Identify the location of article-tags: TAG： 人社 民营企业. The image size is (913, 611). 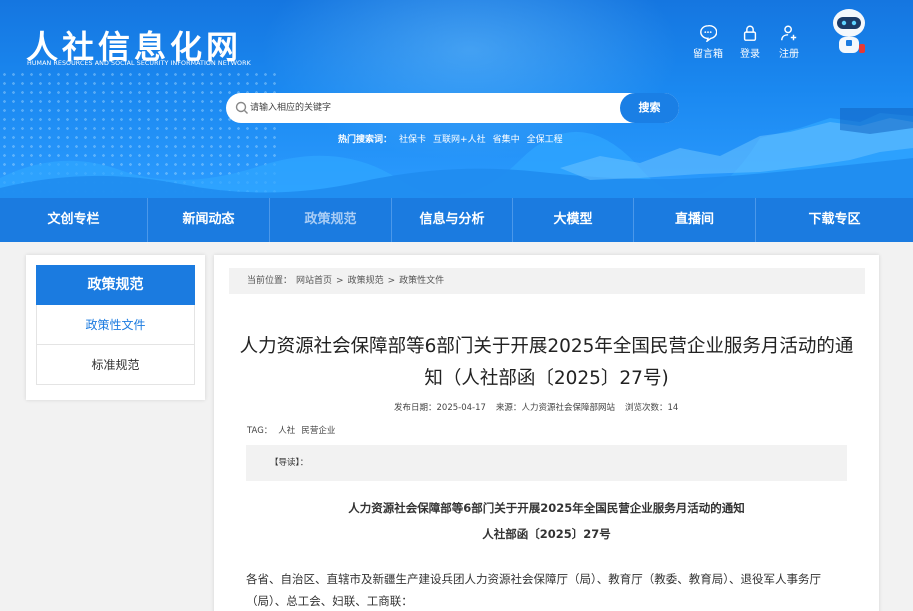
(291, 430).